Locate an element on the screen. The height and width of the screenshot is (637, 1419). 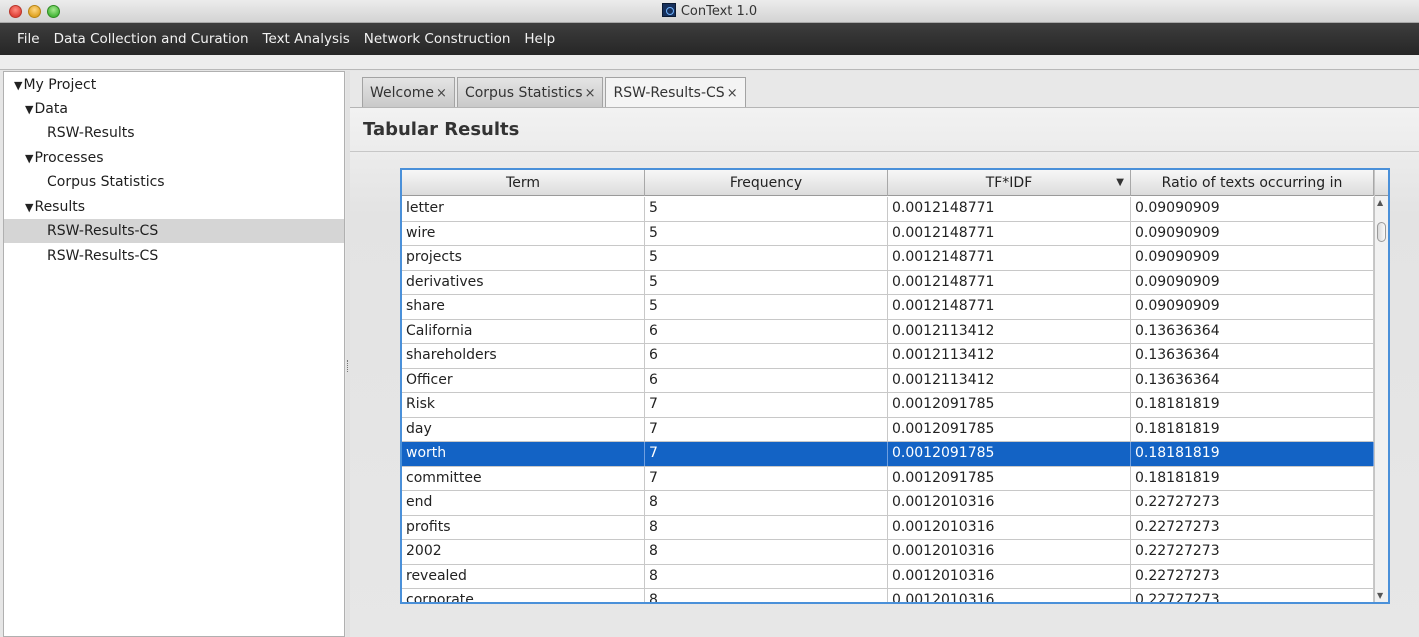
tab-welcome: Welcome × is located at coordinates (408, 92).